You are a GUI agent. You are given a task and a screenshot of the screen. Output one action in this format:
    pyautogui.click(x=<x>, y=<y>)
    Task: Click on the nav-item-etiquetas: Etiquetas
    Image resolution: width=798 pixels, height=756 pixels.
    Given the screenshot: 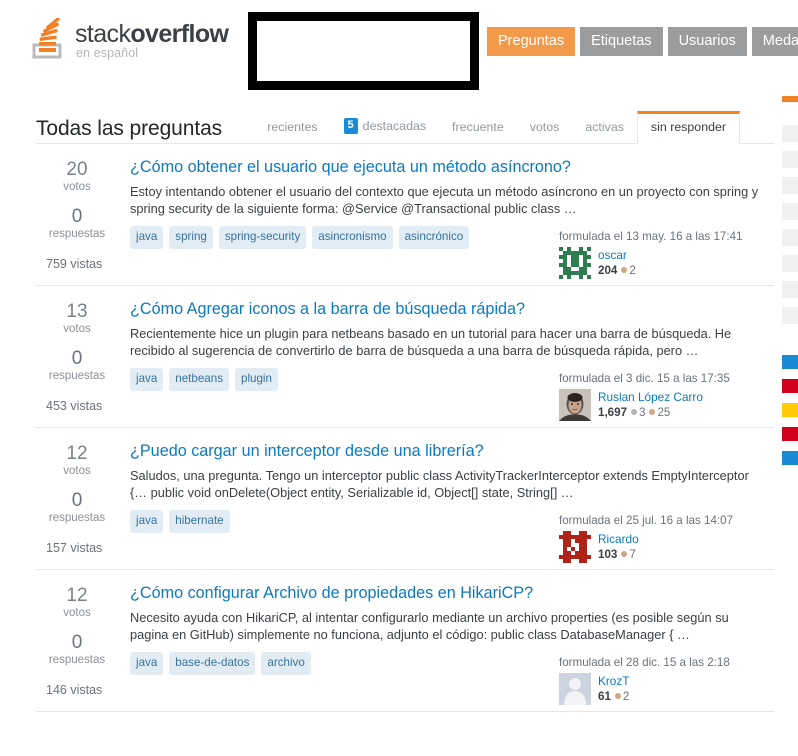 What is the action you would take?
    pyautogui.click(x=621, y=41)
    